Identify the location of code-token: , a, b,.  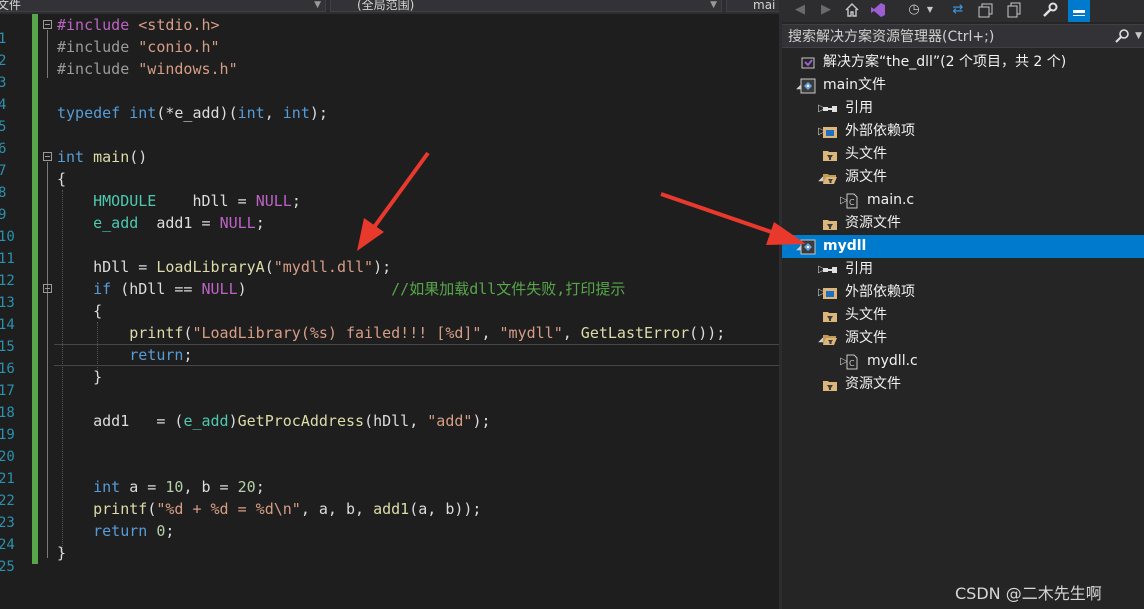
(337, 509).